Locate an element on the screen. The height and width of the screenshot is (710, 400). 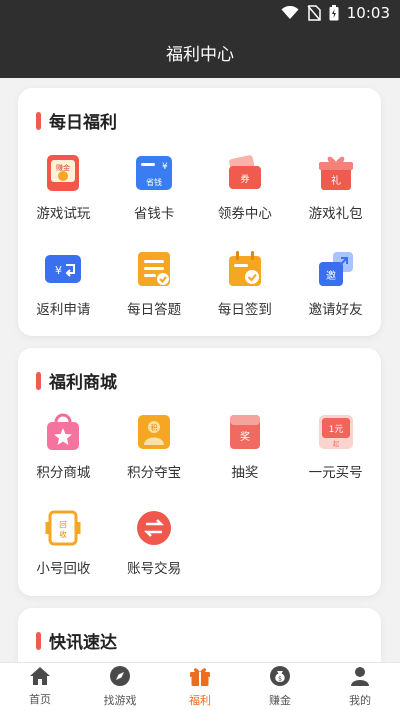
daily-welfare-heading: 每日福利 is located at coordinates (76, 120).